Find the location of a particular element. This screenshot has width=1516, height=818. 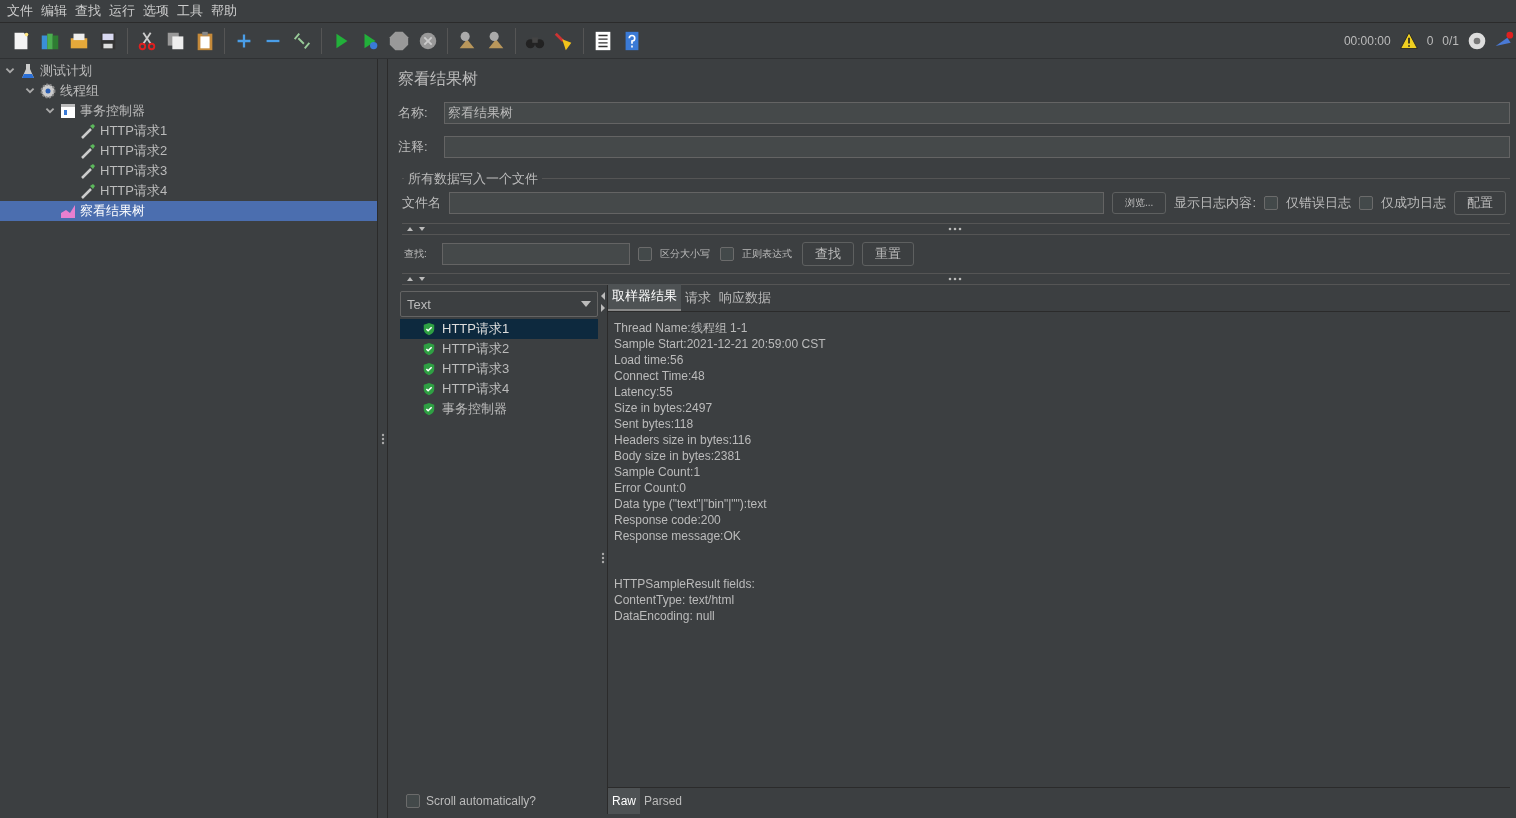

comment-label: 注释: is located at coordinates (413, 147).